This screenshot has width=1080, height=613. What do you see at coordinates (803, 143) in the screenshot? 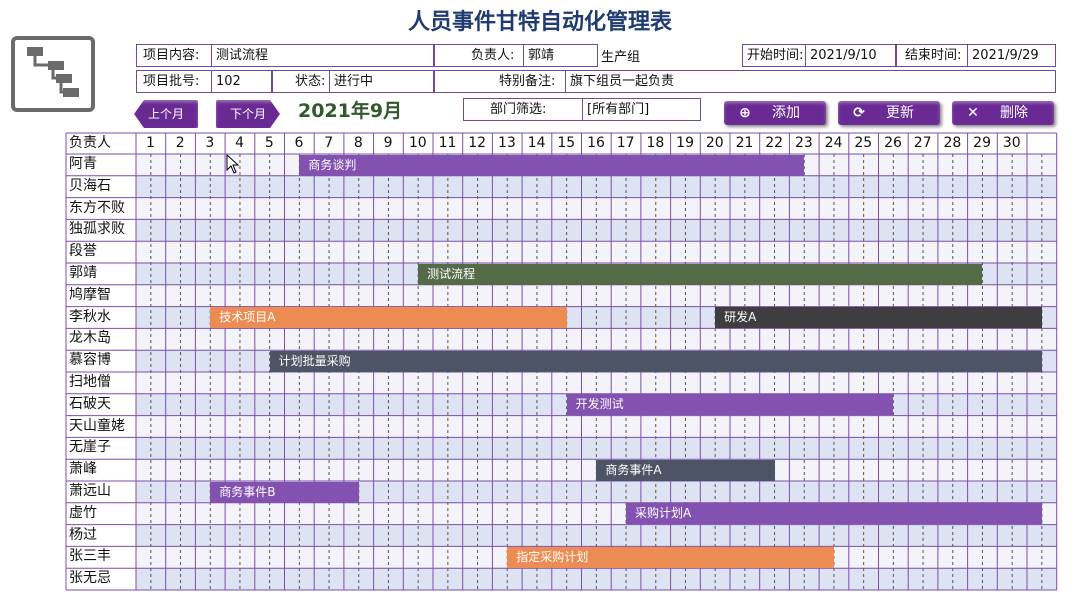
I see `day-header: 23` at bounding box center [803, 143].